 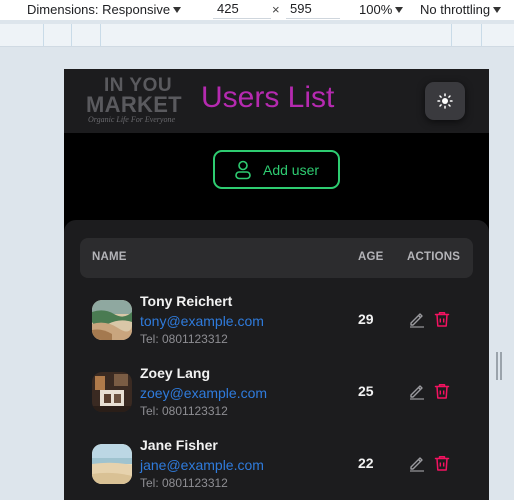 What do you see at coordinates (366, 319) in the screenshot?
I see `user-age: 29` at bounding box center [366, 319].